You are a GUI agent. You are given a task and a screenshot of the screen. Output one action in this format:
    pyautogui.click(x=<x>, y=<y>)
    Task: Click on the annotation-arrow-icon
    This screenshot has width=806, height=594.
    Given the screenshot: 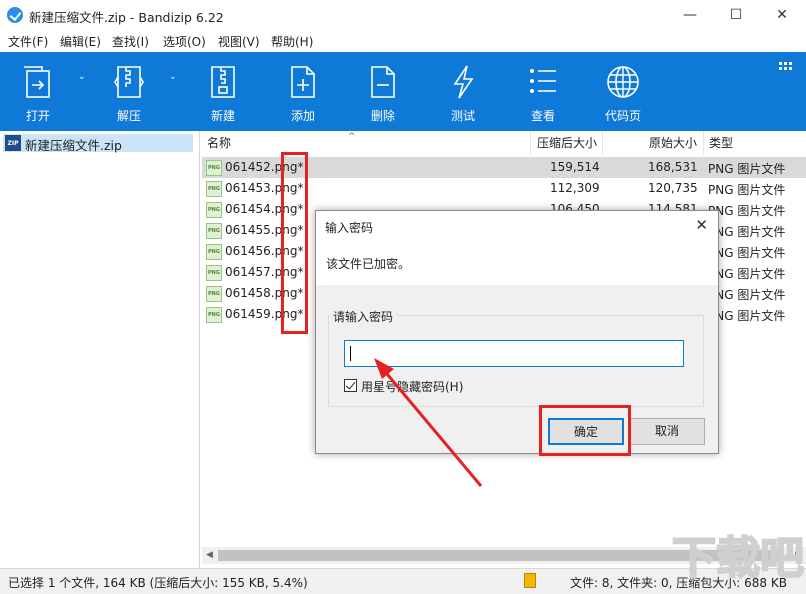 What is the action you would take?
    pyautogui.click(x=428, y=422)
    